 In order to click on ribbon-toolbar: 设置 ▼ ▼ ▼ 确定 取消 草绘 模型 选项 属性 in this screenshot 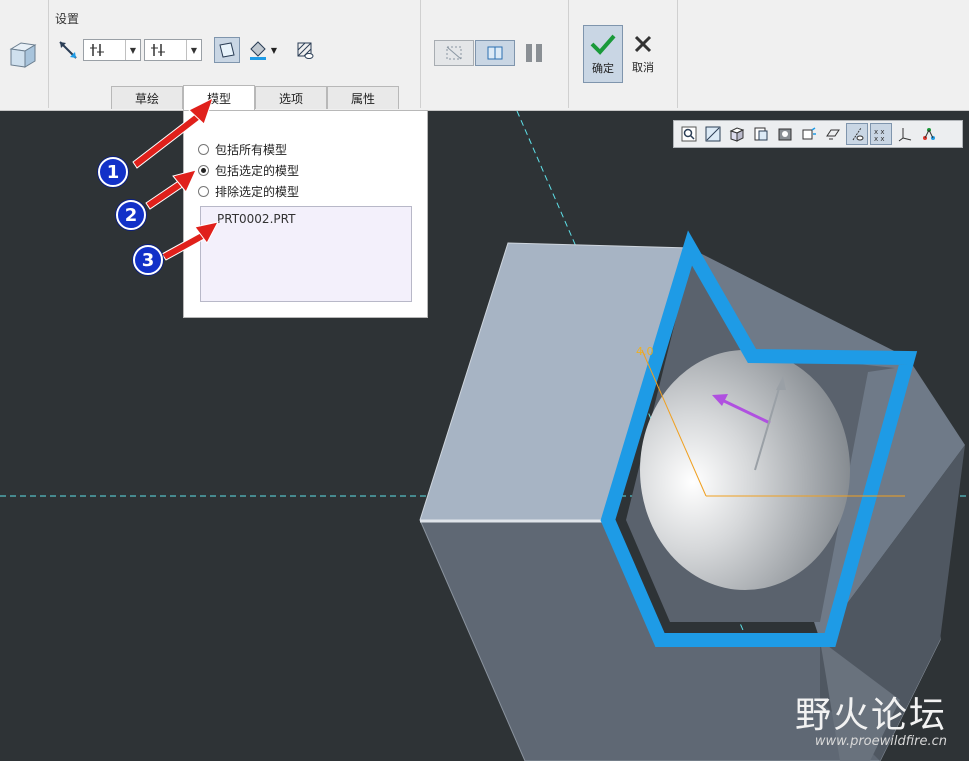, I will do `click(484, 55)`.